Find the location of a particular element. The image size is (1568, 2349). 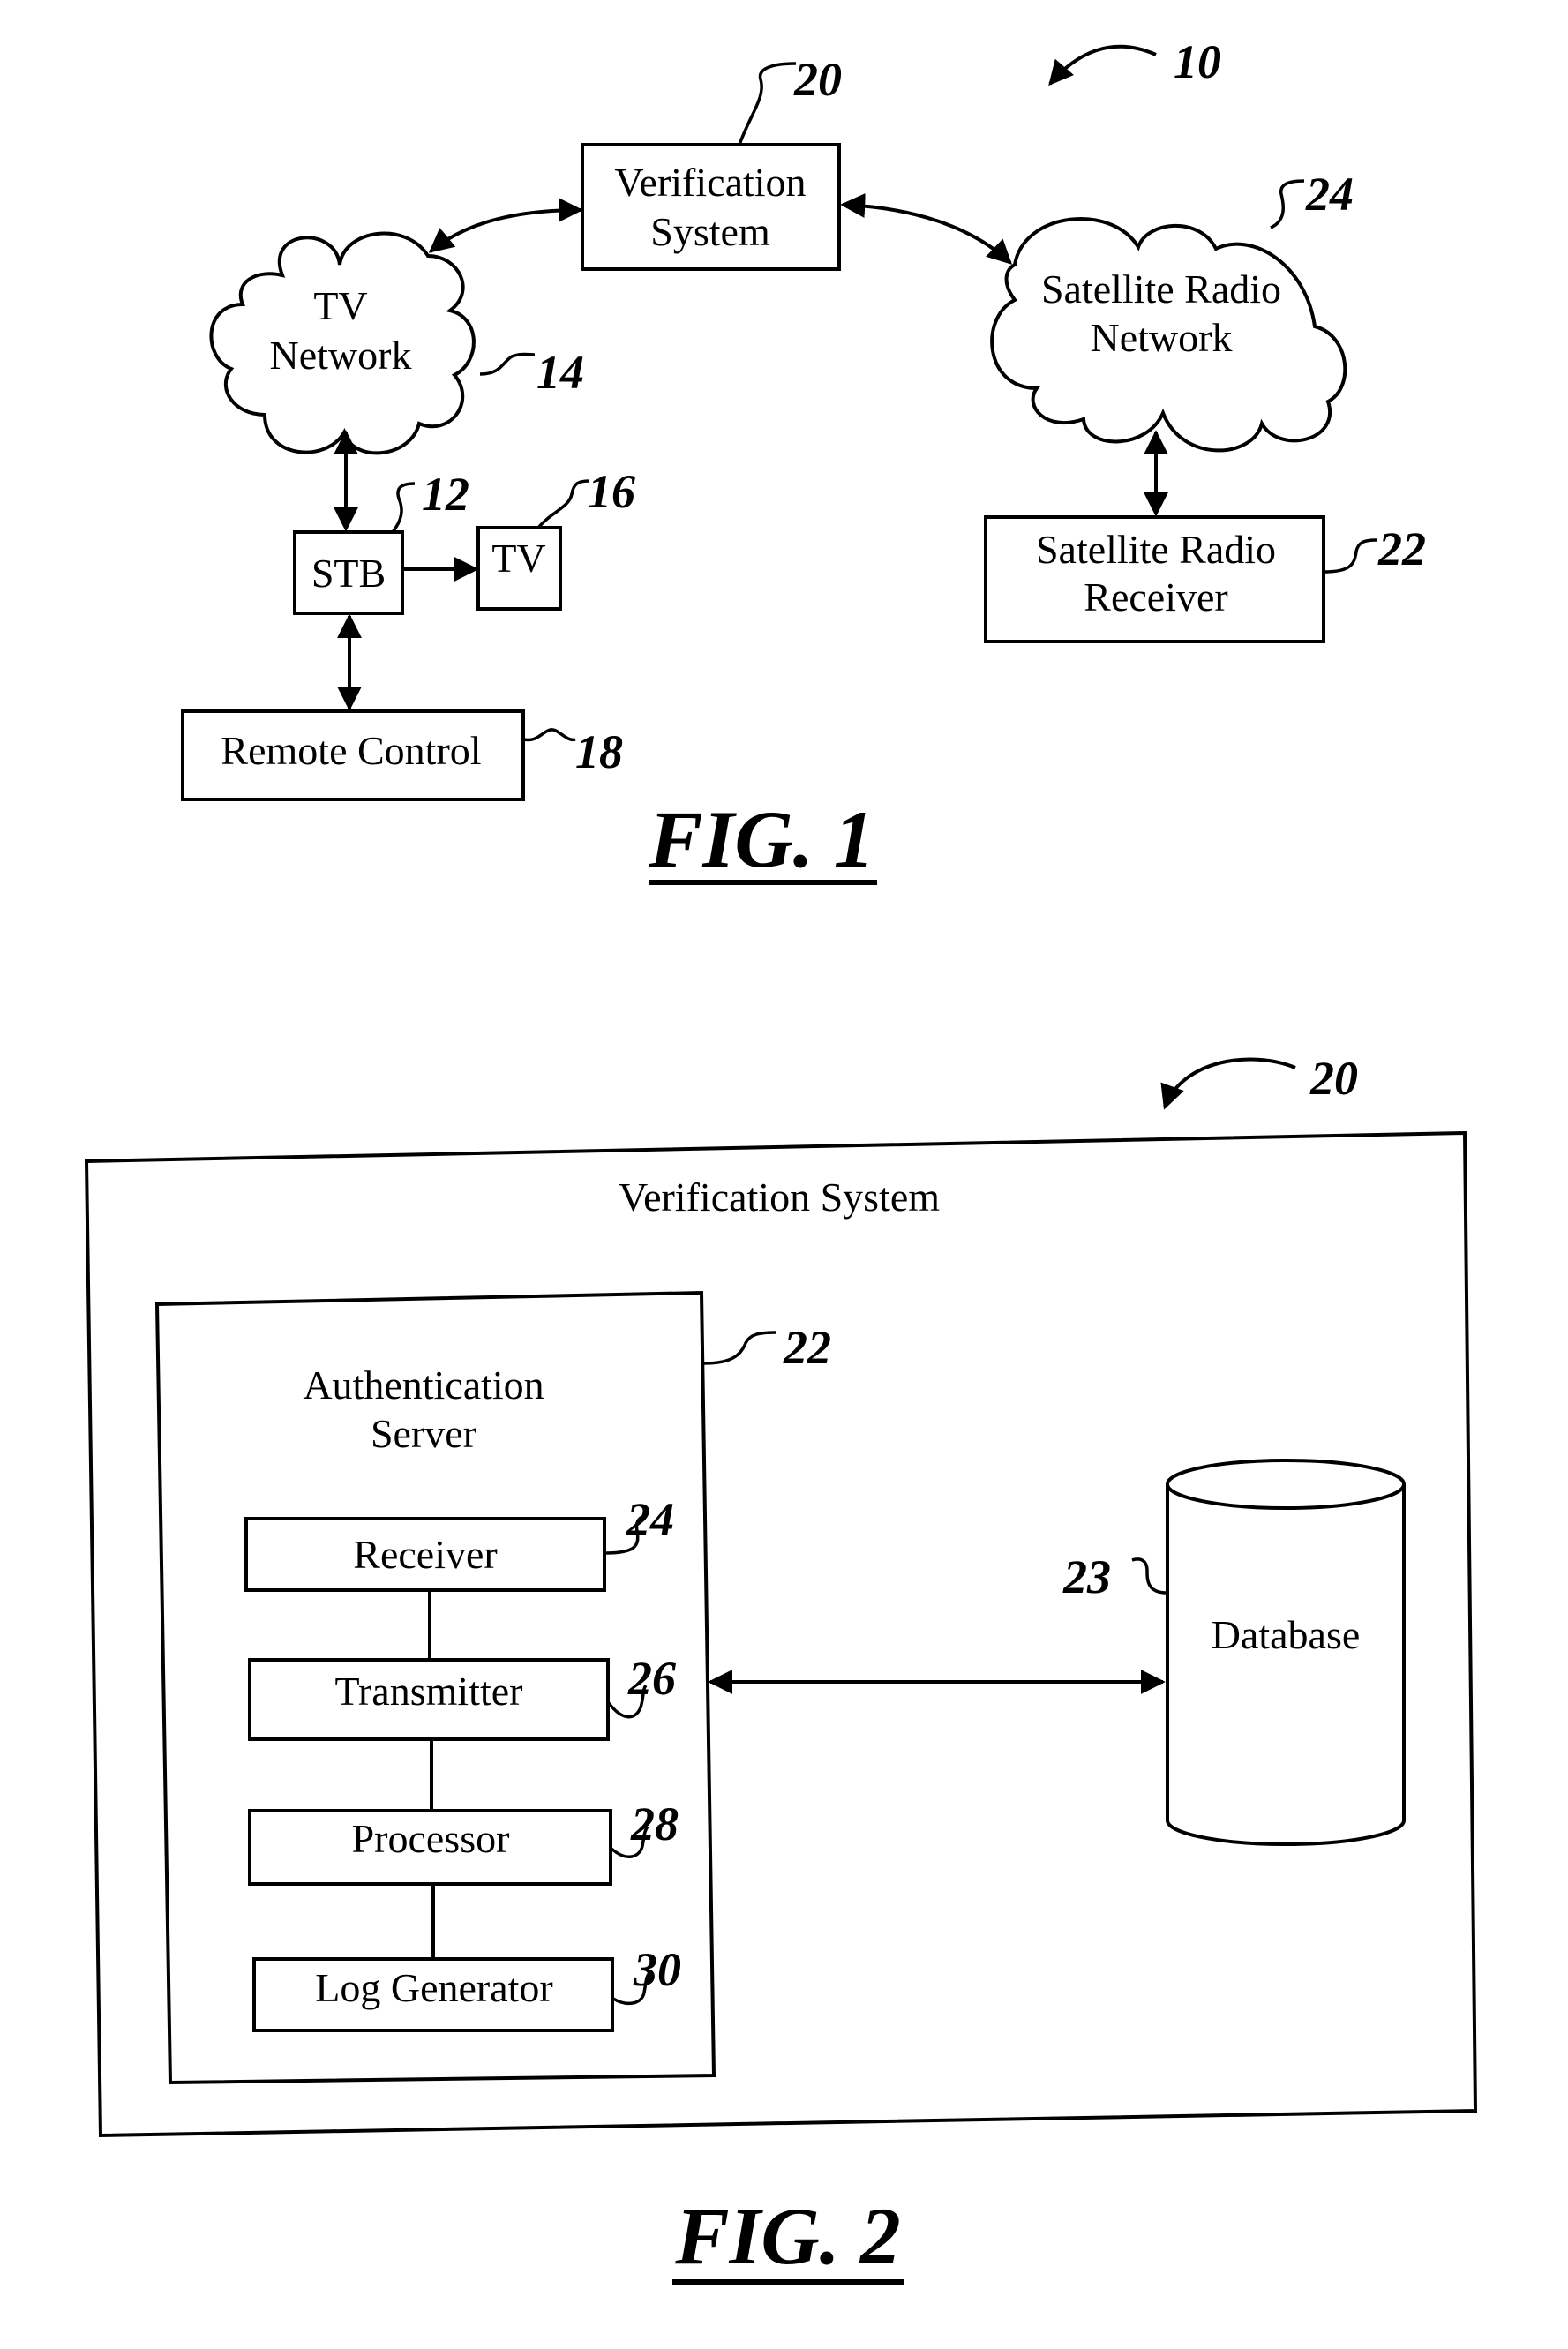

tv-network-node: TV Network 14 is located at coordinates (396, 343).